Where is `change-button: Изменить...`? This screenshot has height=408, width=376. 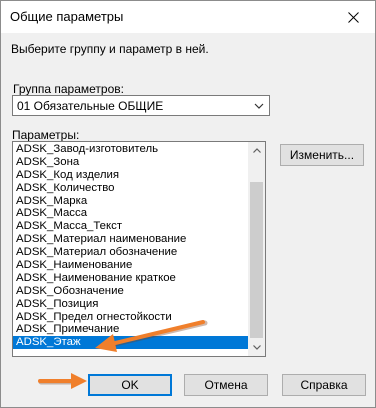
change-button: Изменить... is located at coordinates (322, 155).